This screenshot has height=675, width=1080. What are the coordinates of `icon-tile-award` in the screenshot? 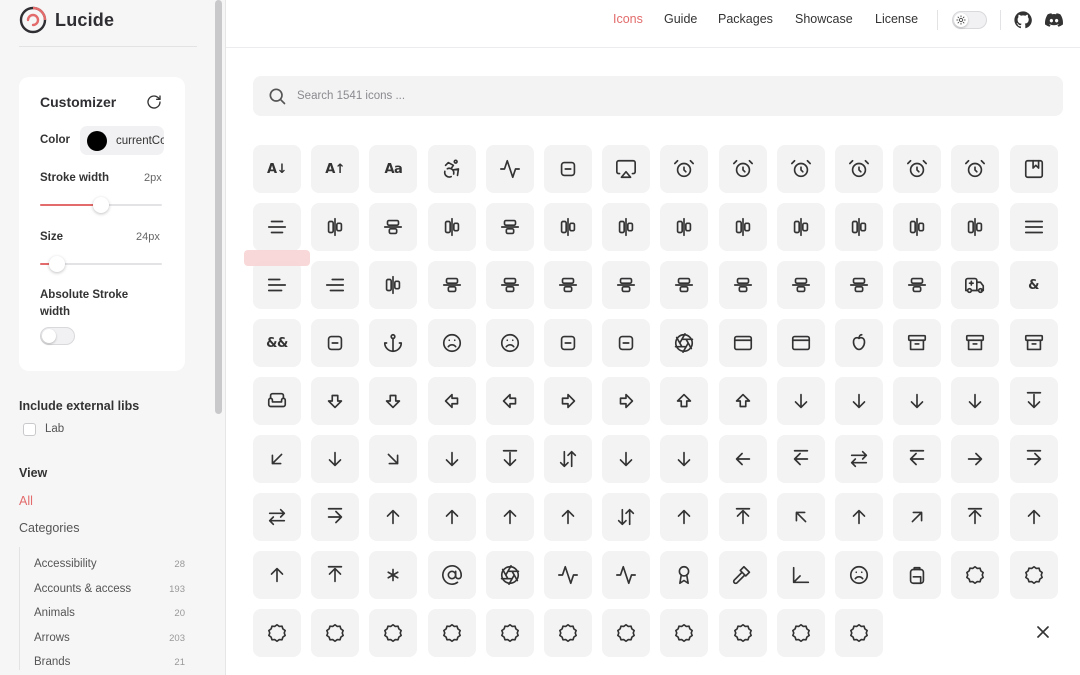 It's located at (684, 575).